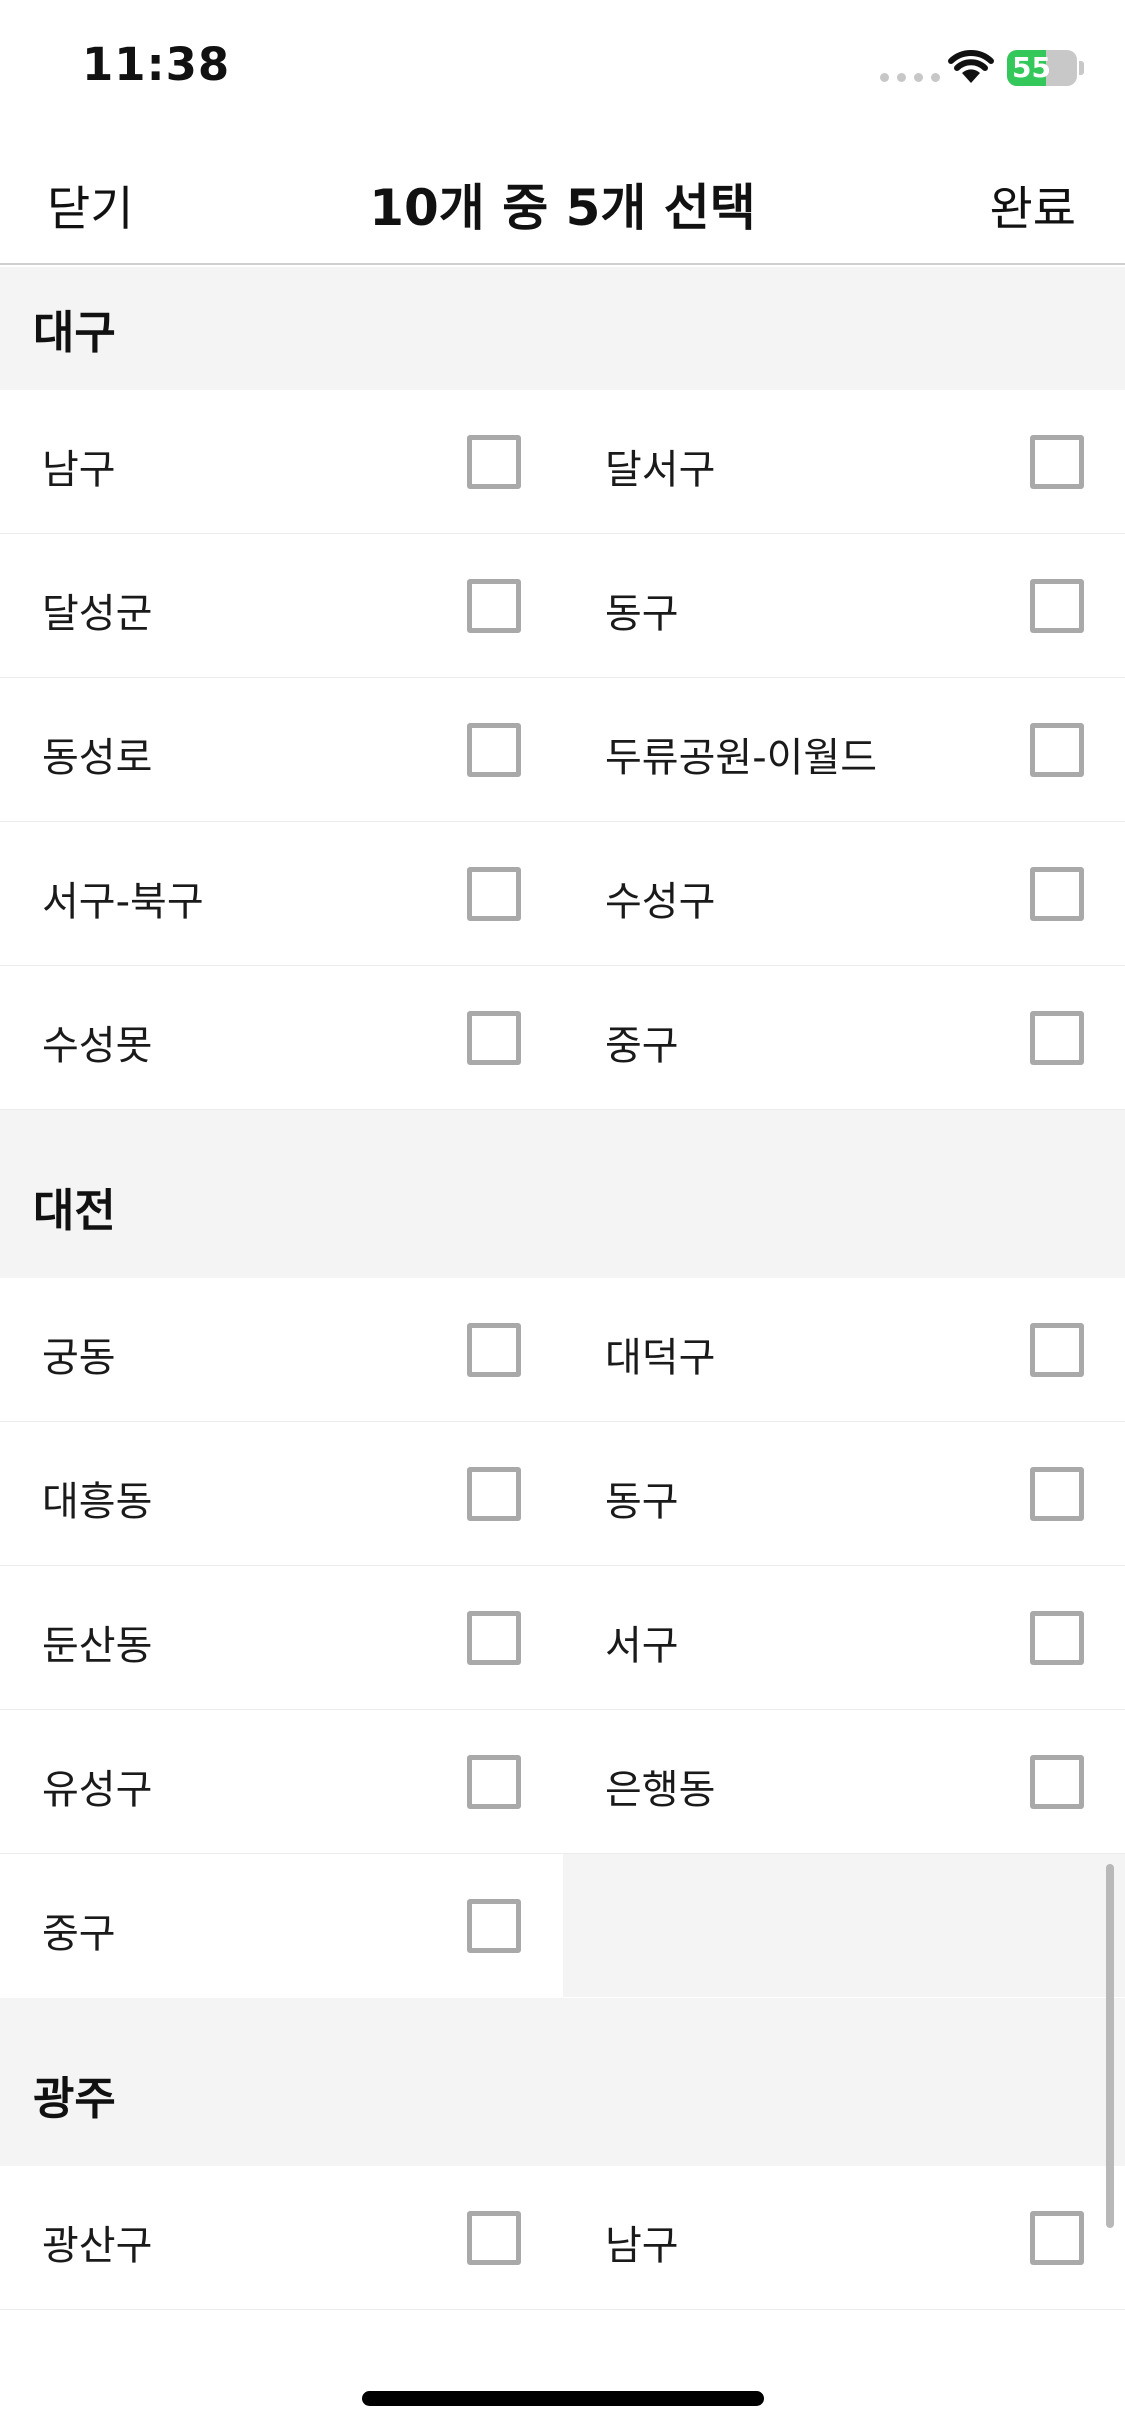  I want to click on section-title: 대전, so click(74, 1210).